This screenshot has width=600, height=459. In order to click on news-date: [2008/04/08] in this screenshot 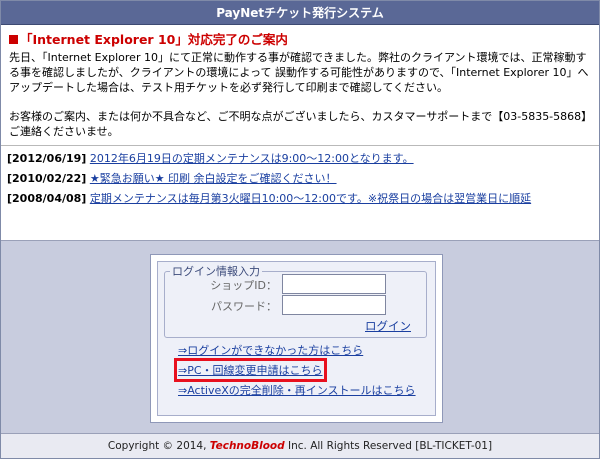, I will do `click(47, 198)`.